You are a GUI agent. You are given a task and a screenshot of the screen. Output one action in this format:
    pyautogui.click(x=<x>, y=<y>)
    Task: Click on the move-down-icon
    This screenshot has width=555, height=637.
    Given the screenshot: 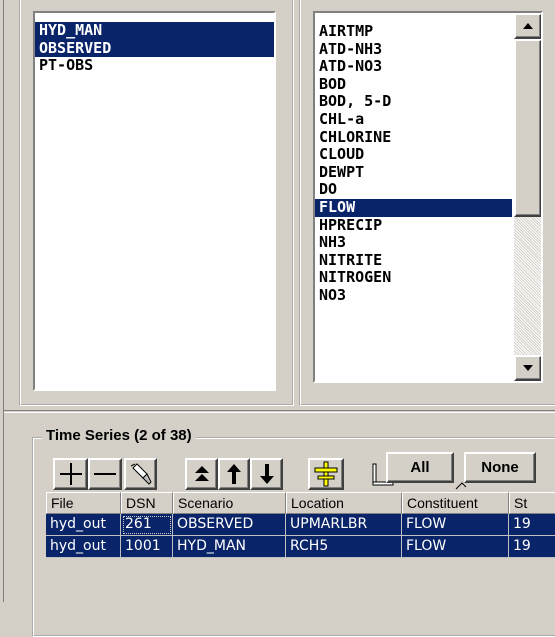 What is the action you would take?
    pyautogui.click(x=266, y=474)
    